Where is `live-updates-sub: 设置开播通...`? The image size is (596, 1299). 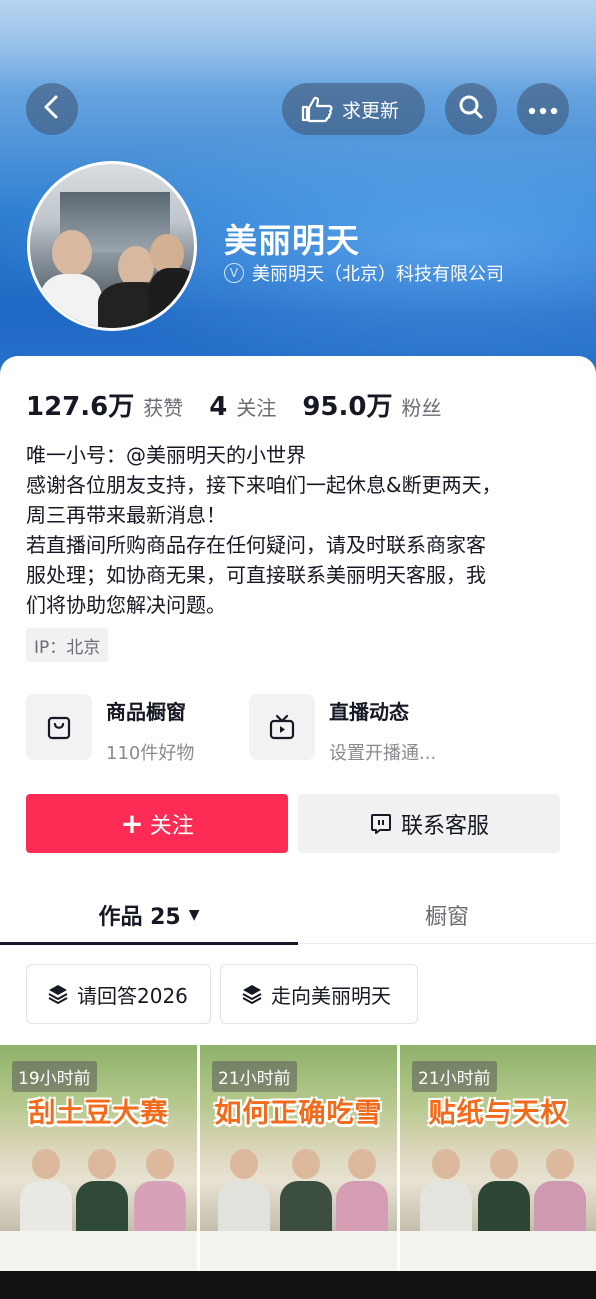 live-updates-sub: 设置开播通... is located at coordinates (383, 753).